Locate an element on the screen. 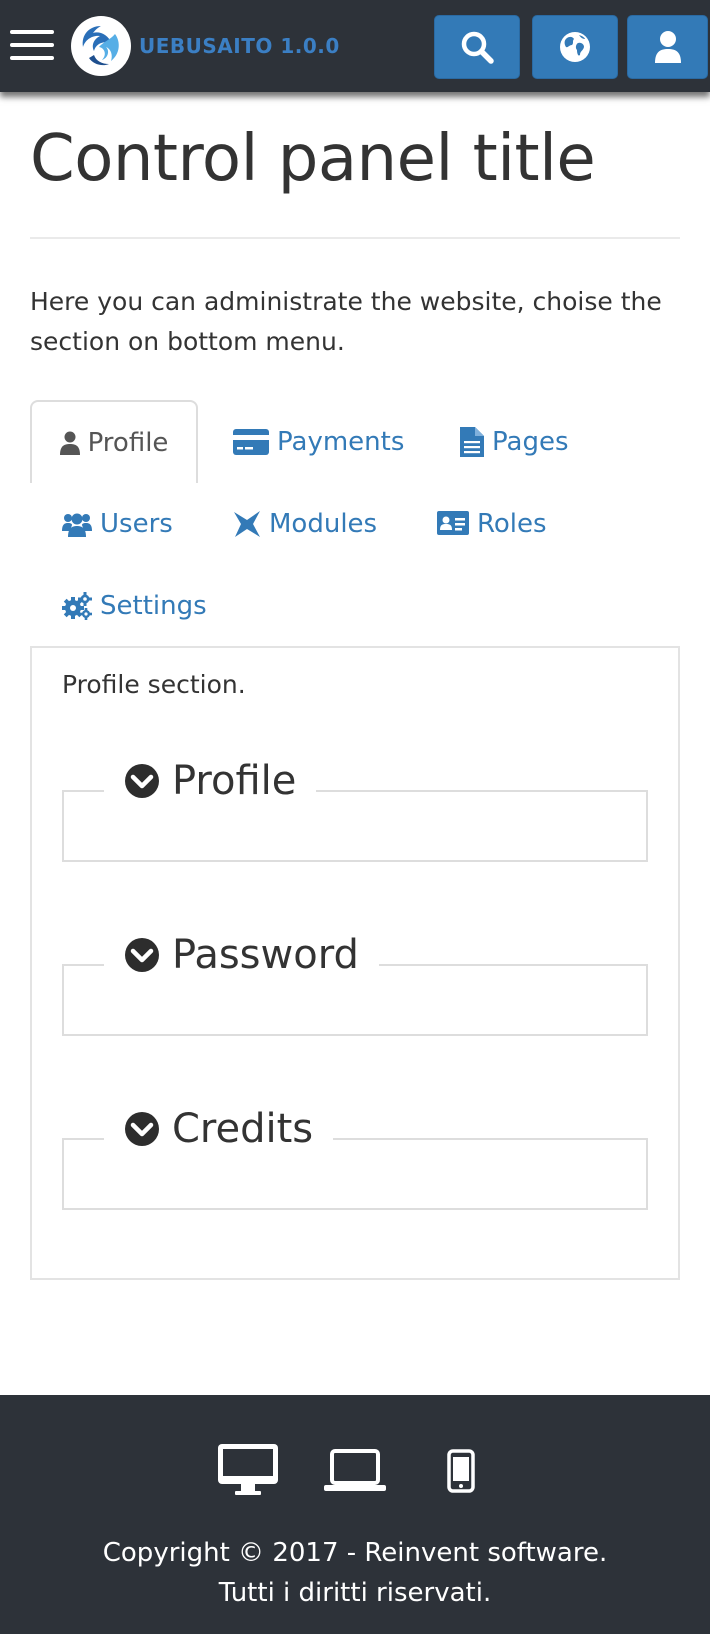 The height and width of the screenshot is (1634, 710). tab-users: Users is located at coordinates (117, 524).